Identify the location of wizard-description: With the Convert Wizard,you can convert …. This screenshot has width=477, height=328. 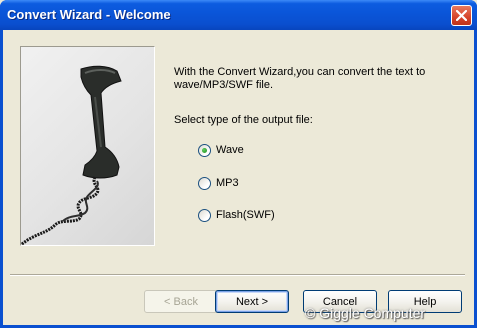
(300, 78).